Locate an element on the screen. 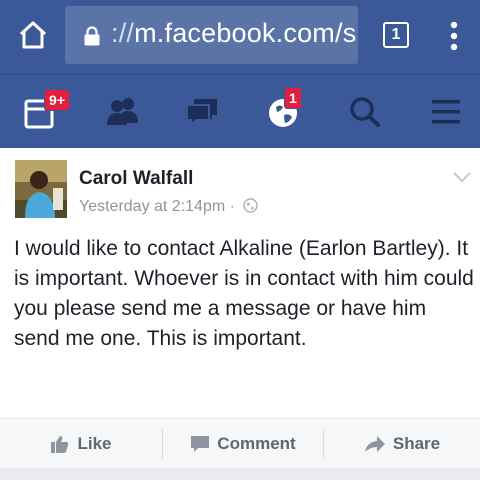  post-meta: Yesterday at 2:14pm · is located at coordinates (169, 207).